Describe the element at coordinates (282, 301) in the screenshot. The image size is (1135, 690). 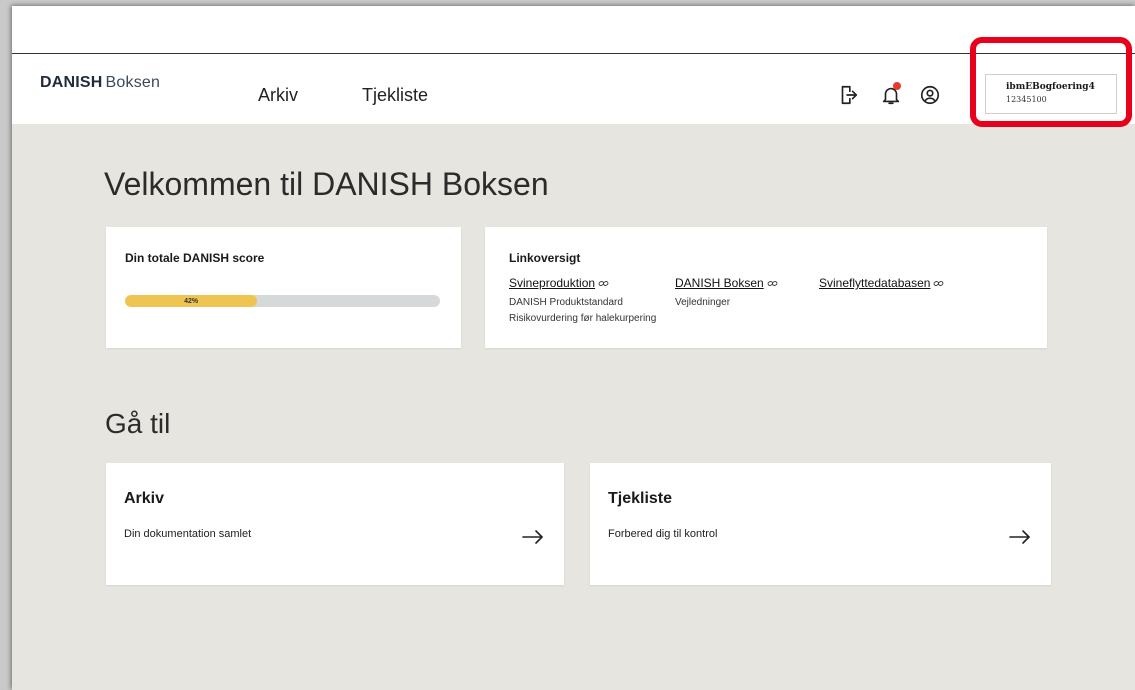
I see `score-progress-bar: 42%` at that location.